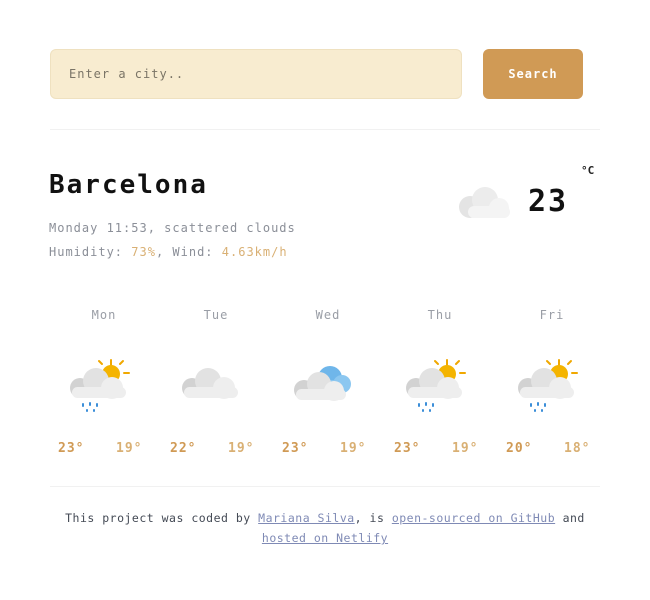 Image resolution: width=650 pixels, height=600 pixels. What do you see at coordinates (519, 448) in the screenshot?
I see `forecast-max-temp: 20°` at bounding box center [519, 448].